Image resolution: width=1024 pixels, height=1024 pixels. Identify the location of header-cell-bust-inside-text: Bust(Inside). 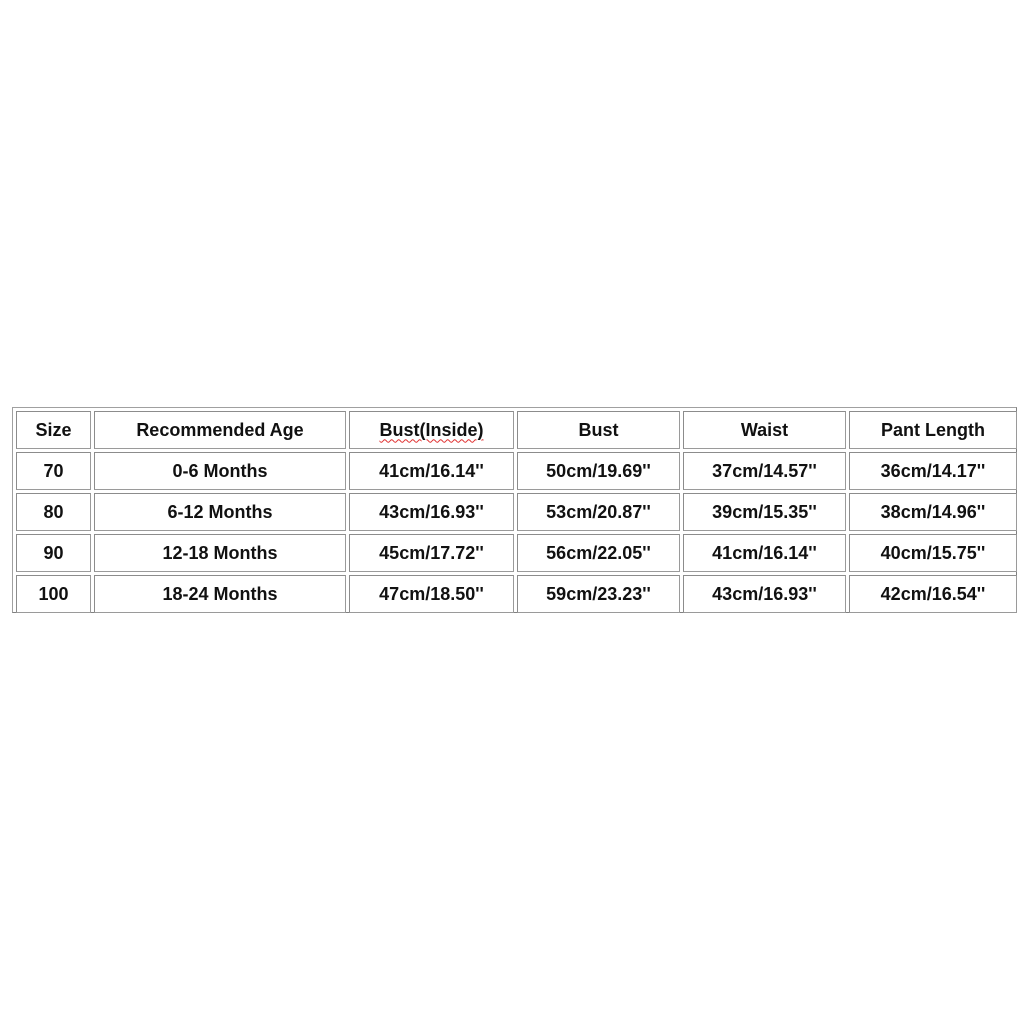
(431, 429).